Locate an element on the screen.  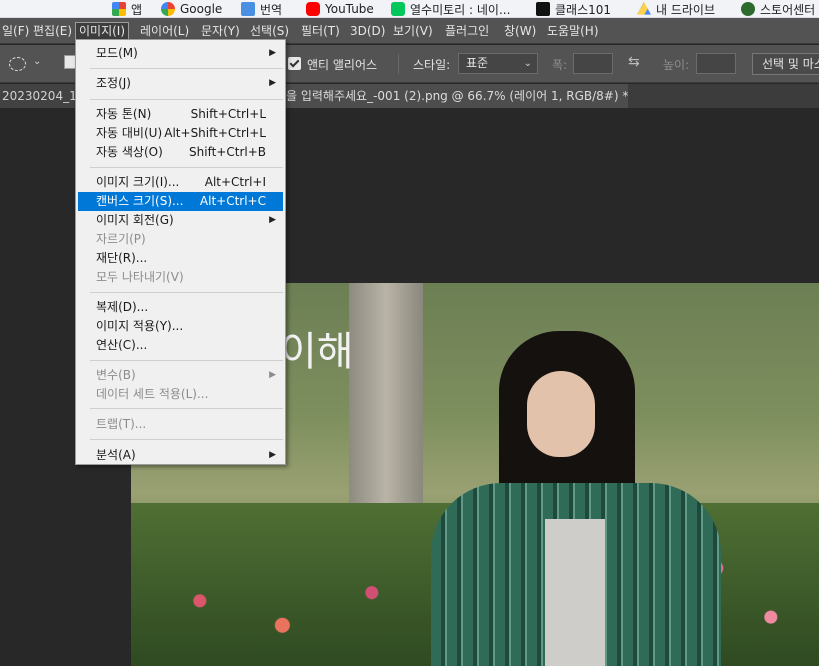
google-drive-icon is located at coordinates (644, 8).